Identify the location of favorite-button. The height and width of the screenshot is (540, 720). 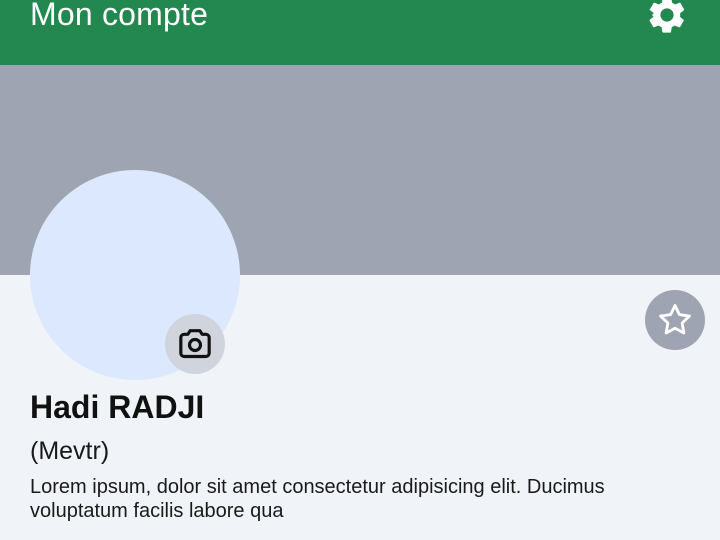
(675, 320).